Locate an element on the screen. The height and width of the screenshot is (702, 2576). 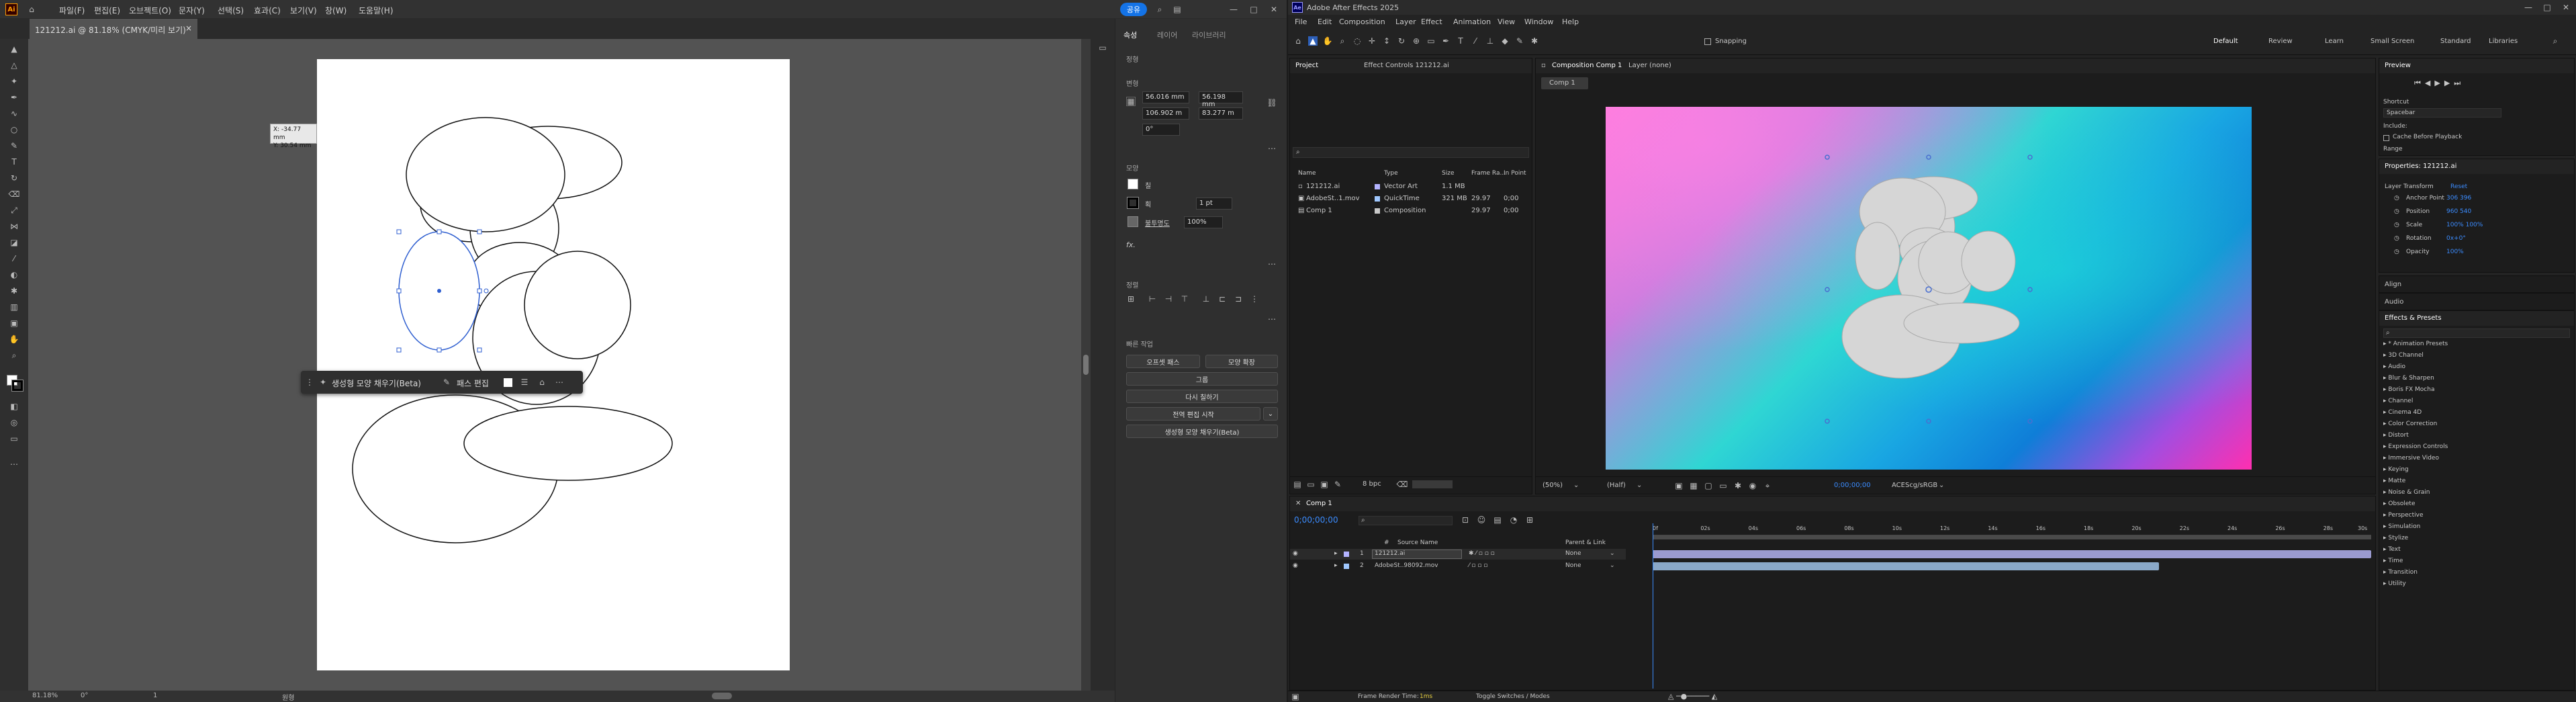
distribute-icon: ⋮ is located at coordinates (1254, 299).